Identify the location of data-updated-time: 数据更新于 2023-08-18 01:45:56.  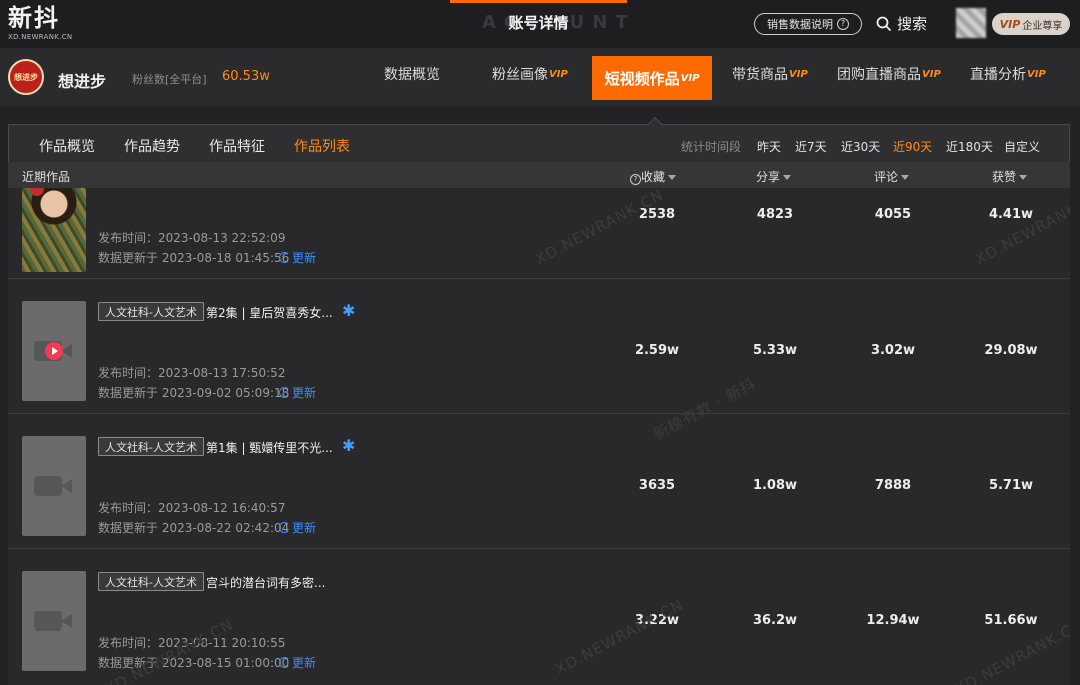
(194, 258).